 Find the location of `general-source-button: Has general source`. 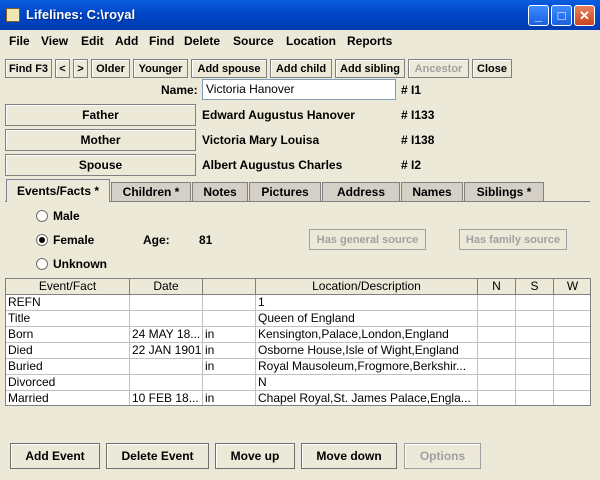

general-source-button: Has general source is located at coordinates (367, 239).